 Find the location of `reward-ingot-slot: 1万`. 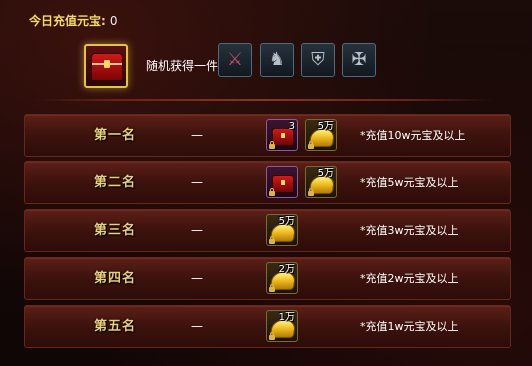

reward-ingot-slot: 1万 is located at coordinates (282, 326).